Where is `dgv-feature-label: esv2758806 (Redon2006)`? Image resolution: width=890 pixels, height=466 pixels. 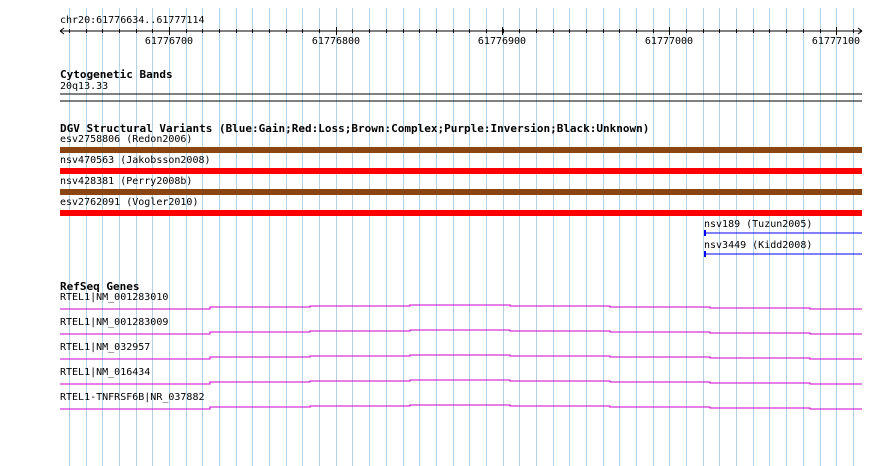 dgv-feature-label: esv2758806 (Redon2006) is located at coordinates (126, 140).